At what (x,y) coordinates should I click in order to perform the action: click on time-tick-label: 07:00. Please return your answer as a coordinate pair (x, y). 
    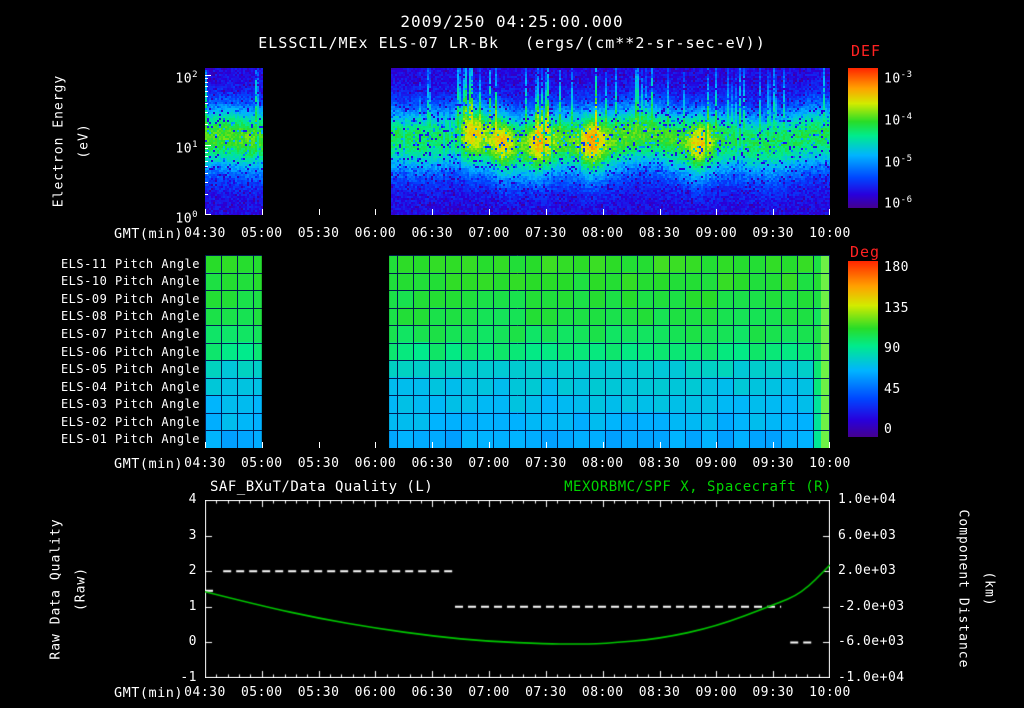
    Looking at the image, I should click on (489, 692).